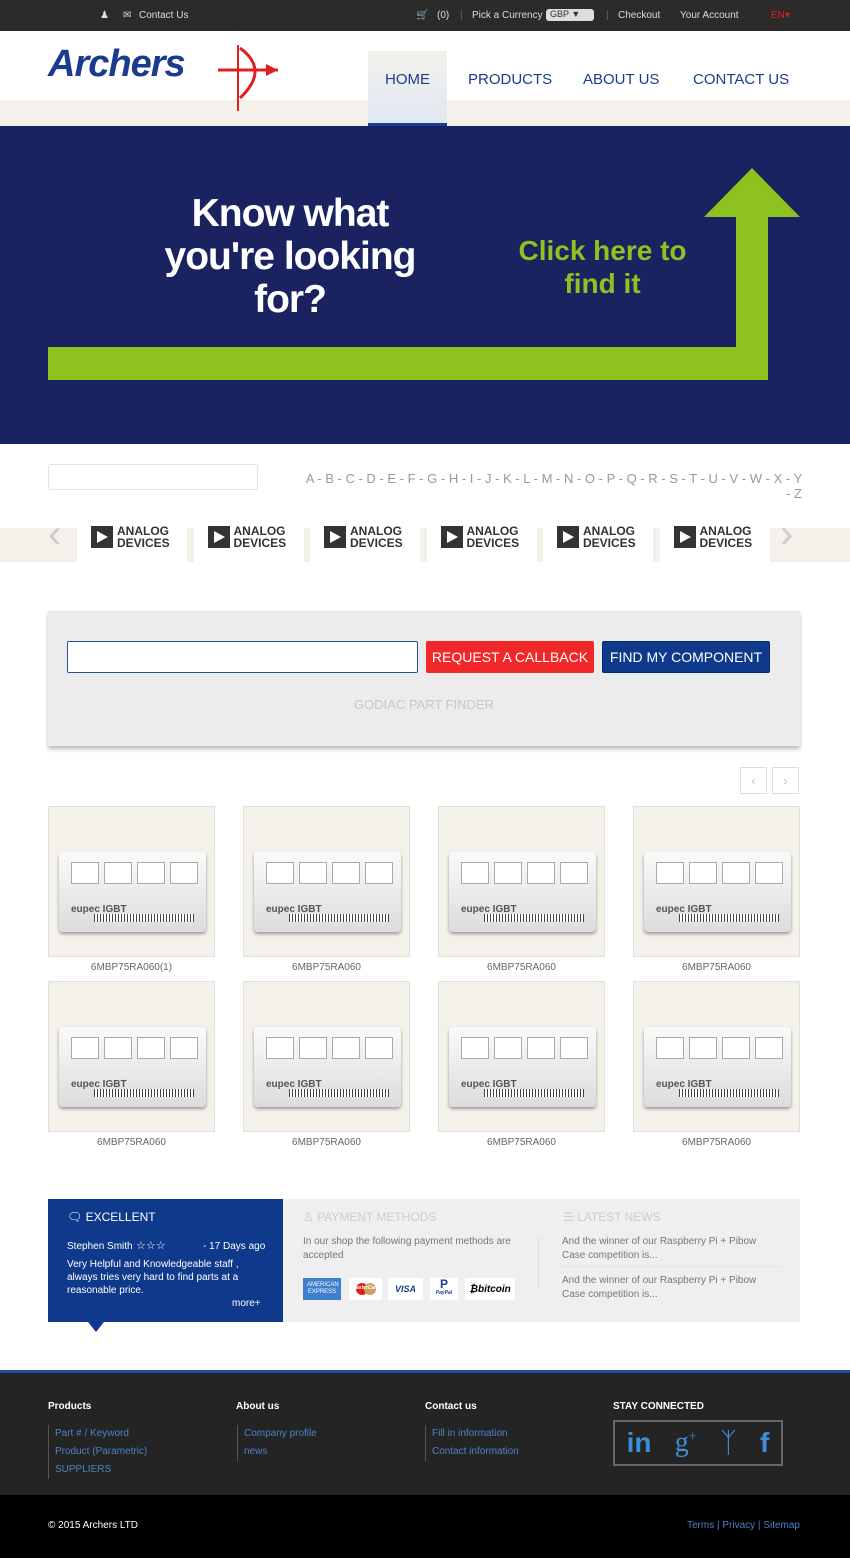 The image size is (850, 1558). What do you see at coordinates (412, 478) in the screenshot?
I see `letter-link: F` at bounding box center [412, 478].